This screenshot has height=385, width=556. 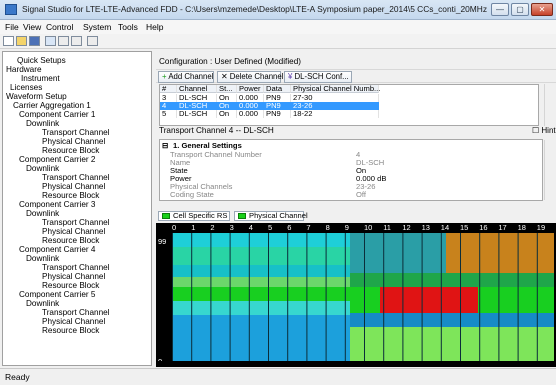 I want to click on tree-instrument: Instrument, so click(x=40, y=78).